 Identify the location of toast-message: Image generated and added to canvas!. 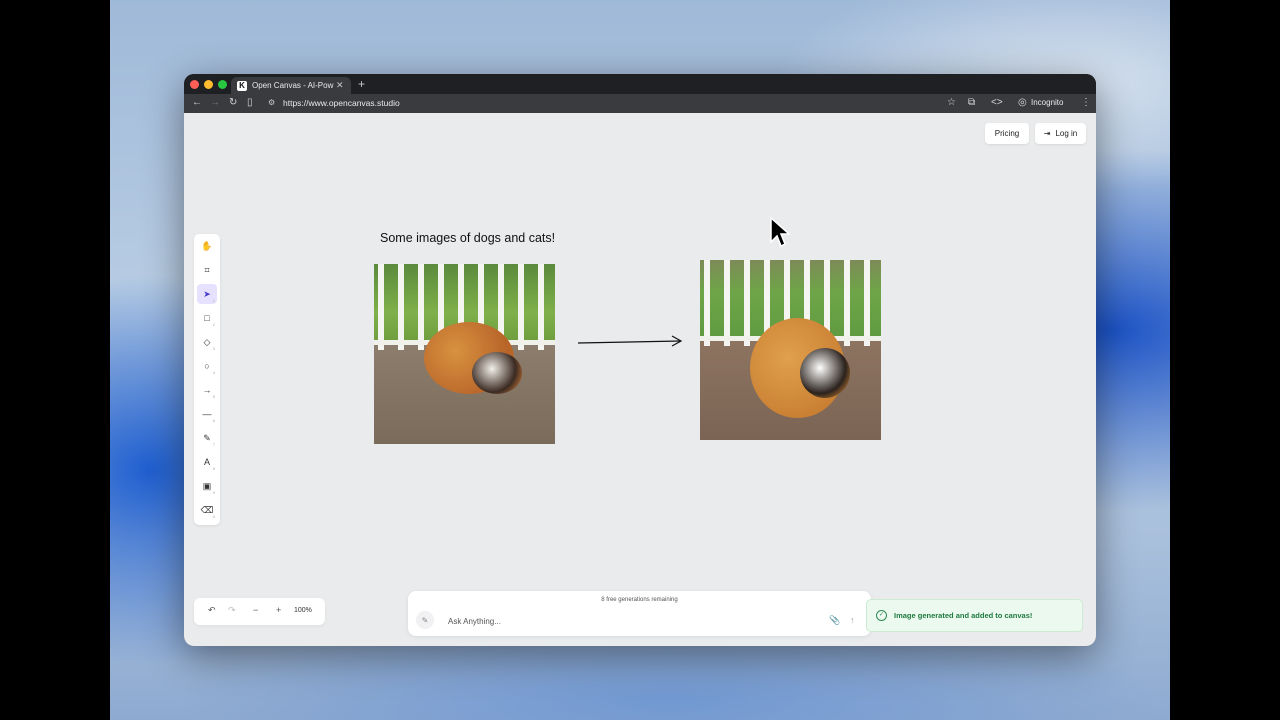
(963, 615).